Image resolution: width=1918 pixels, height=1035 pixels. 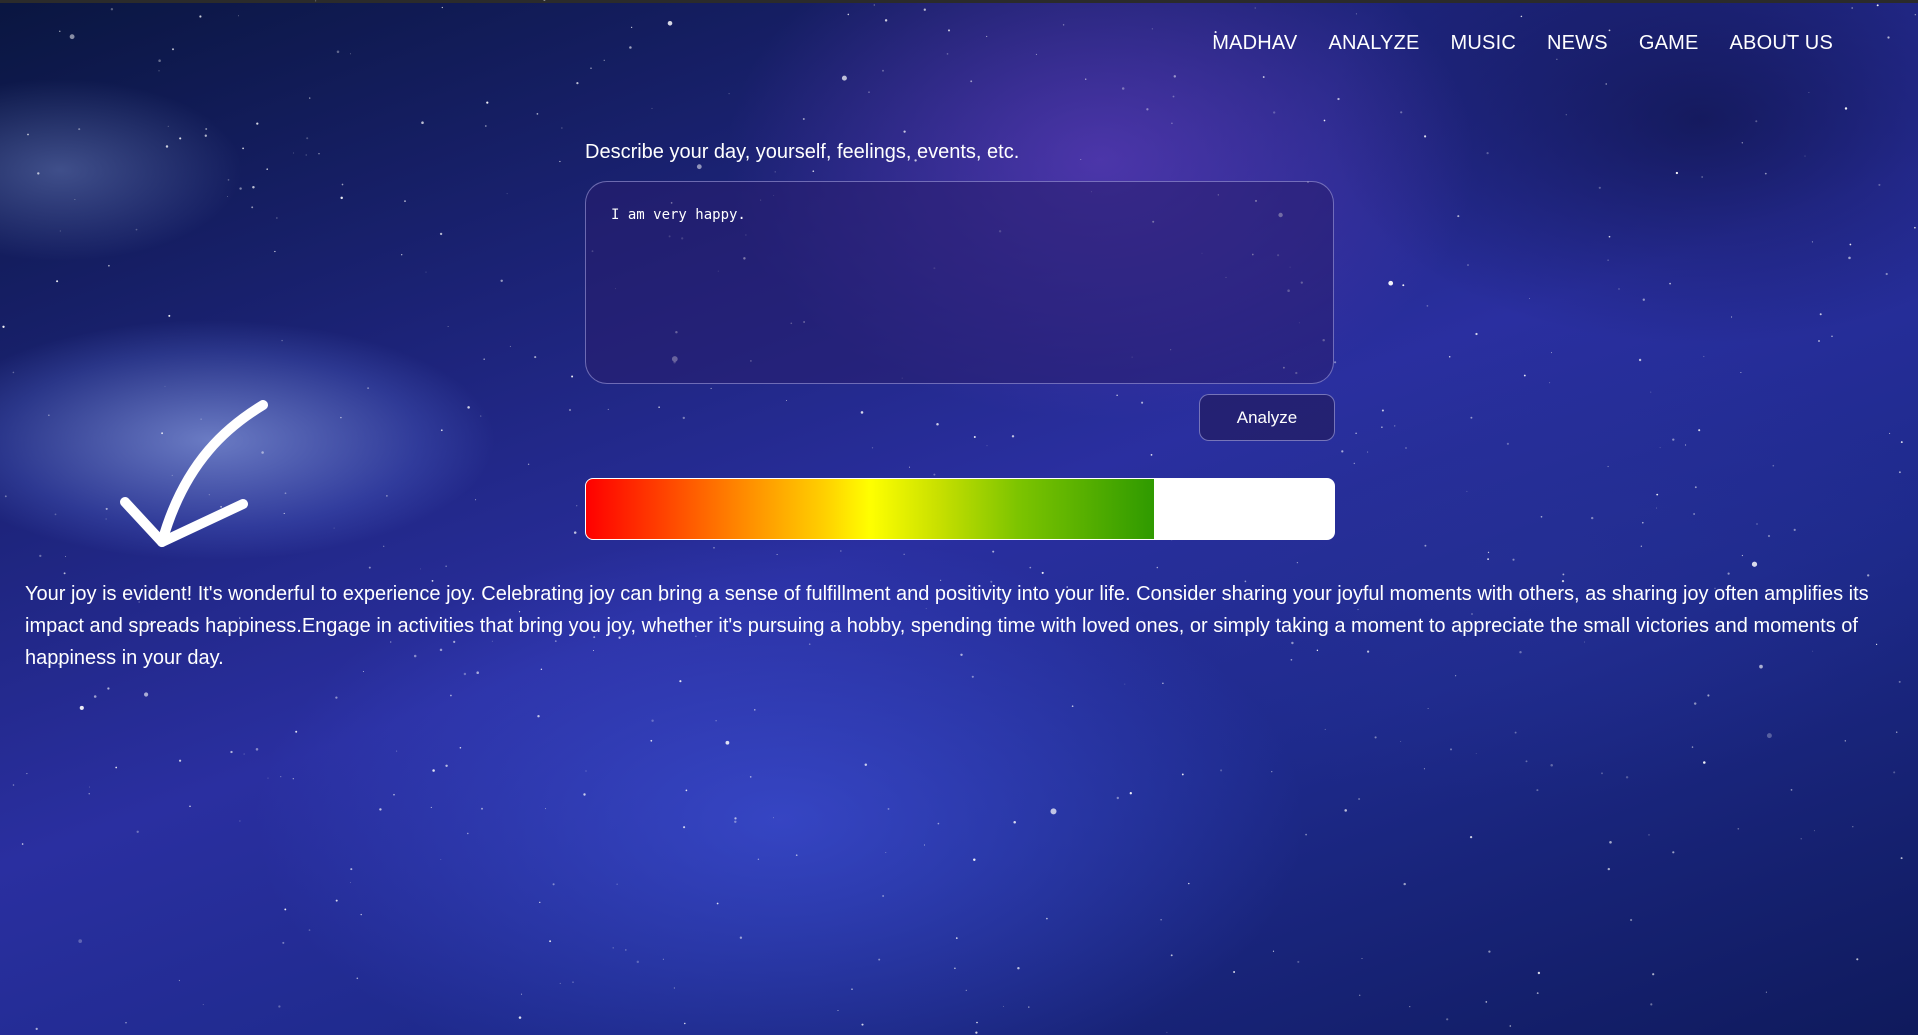 What do you see at coordinates (1781, 43) in the screenshot?
I see `nav-about-us: ABOUT US` at bounding box center [1781, 43].